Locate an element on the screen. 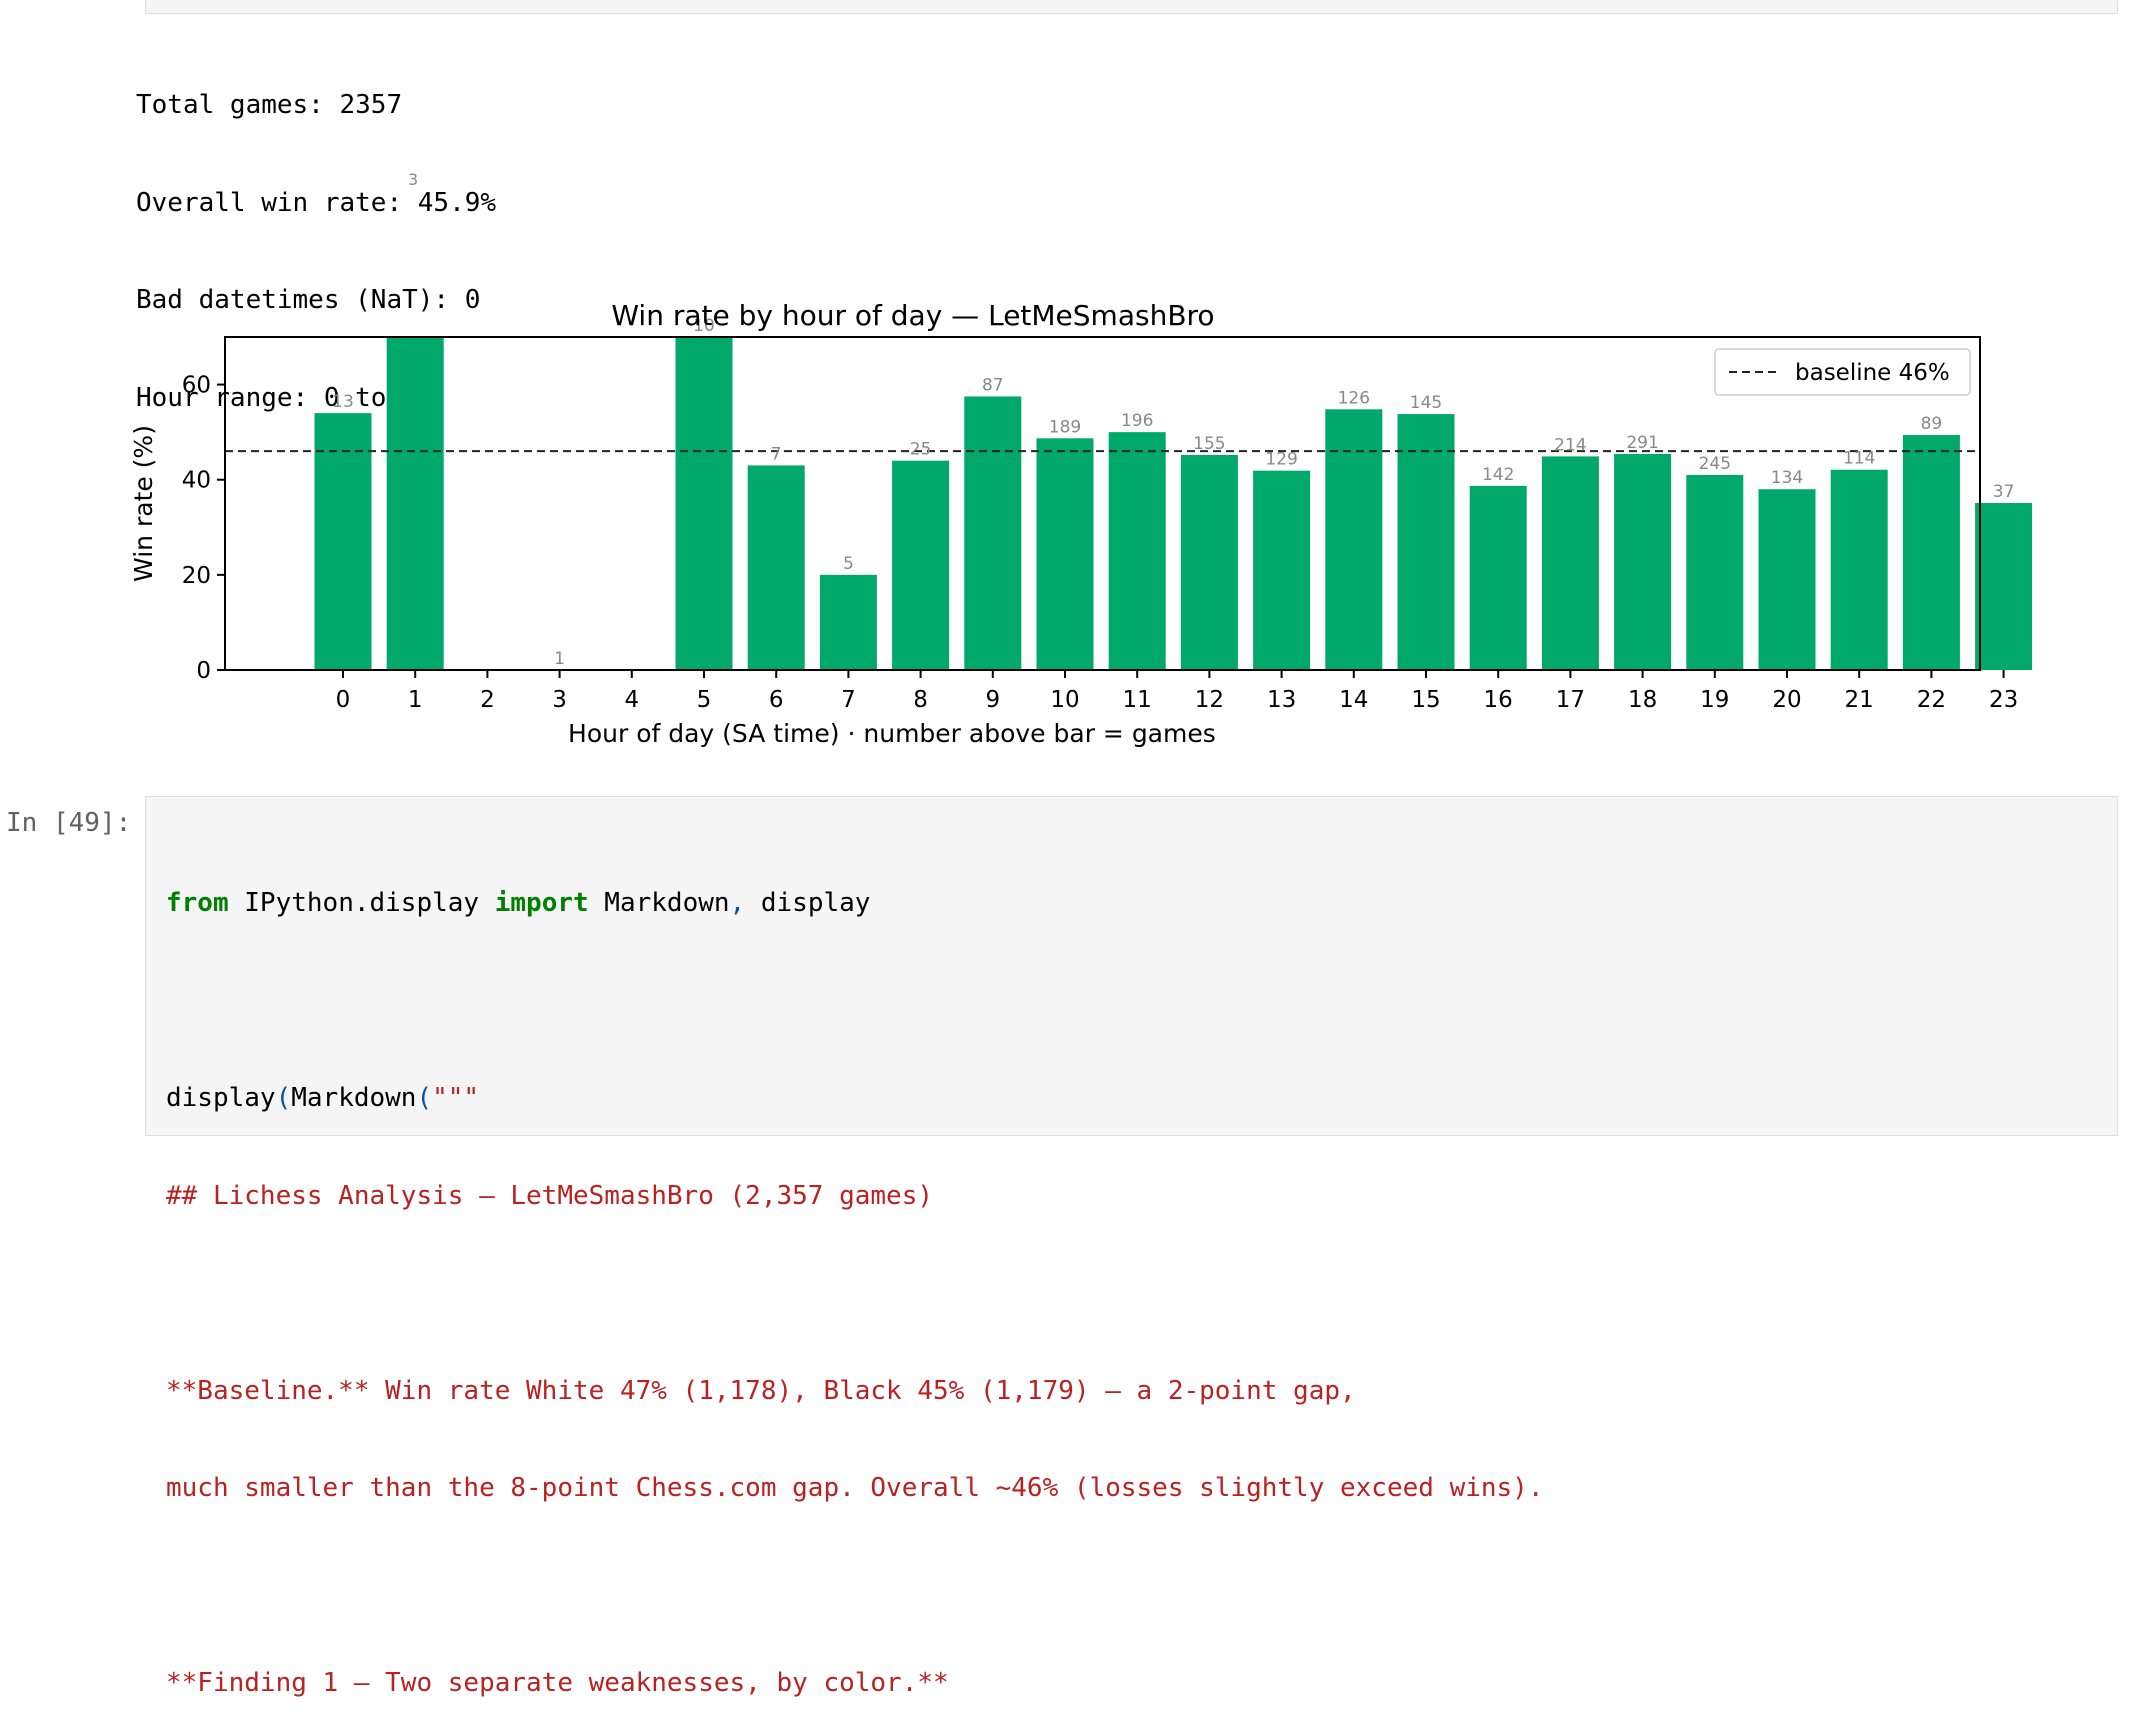 The width and height of the screenshot is (2136, 1732). games-label-hour-19: 245 is located at coordinates (1715, 464).